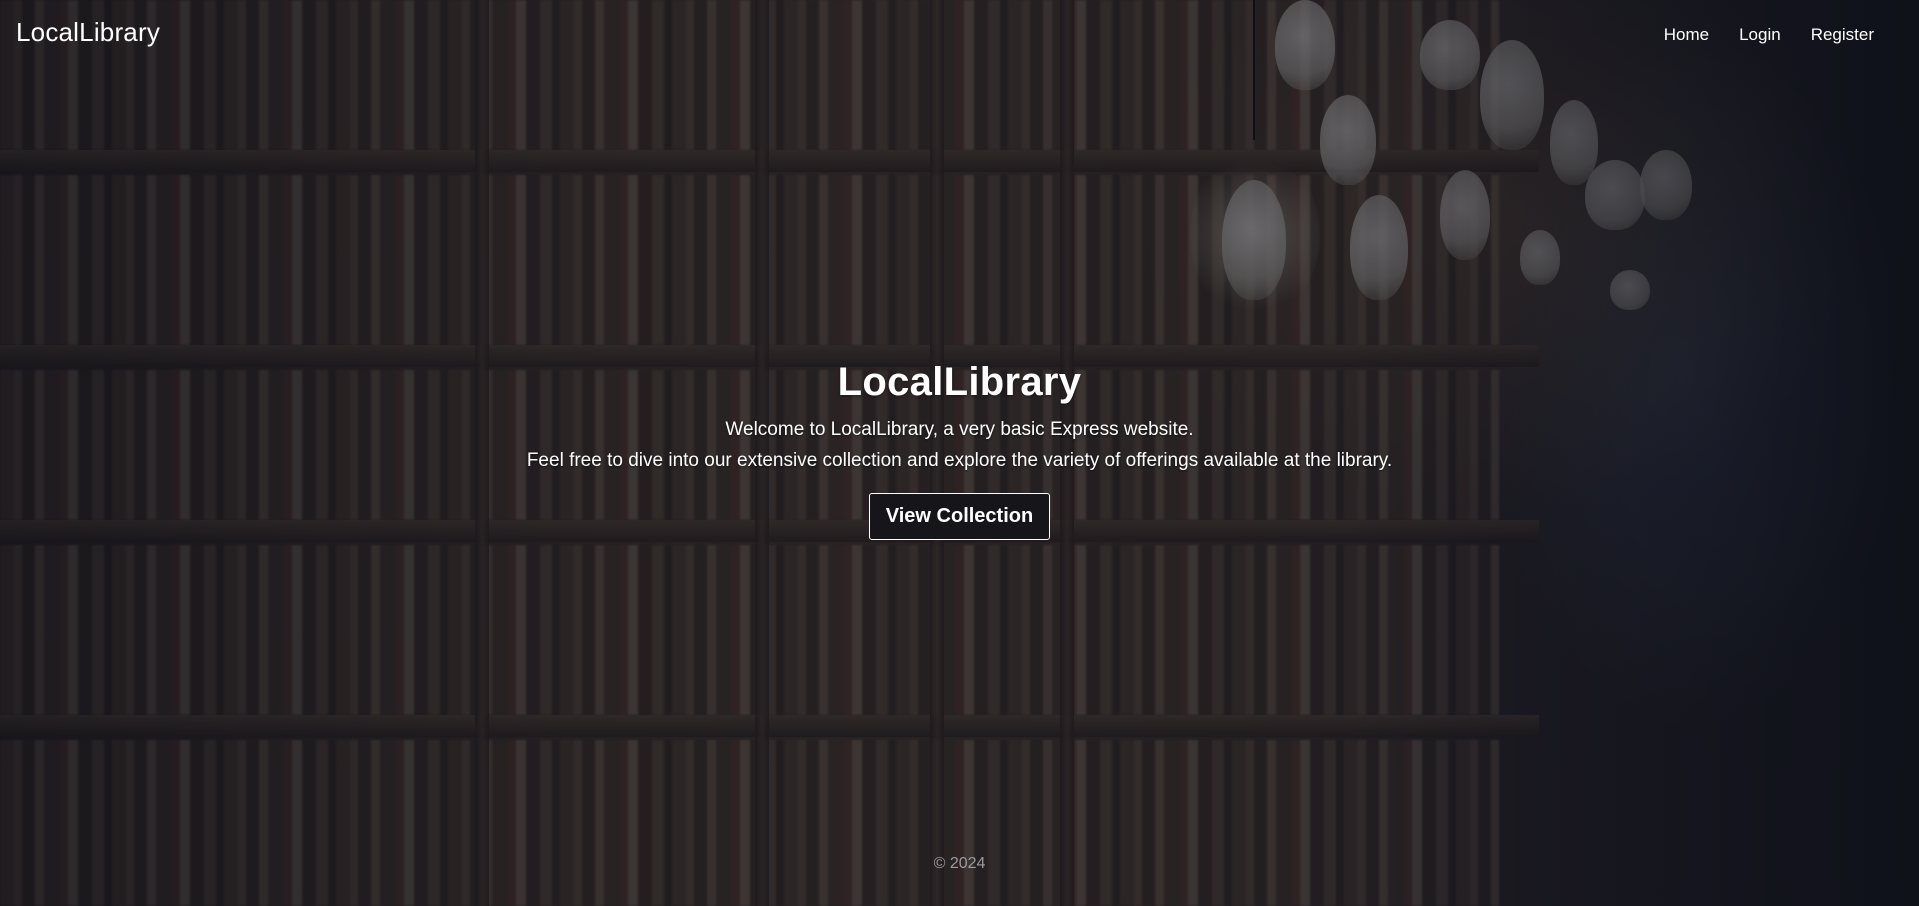  I want to click on nav-link-login: Login, so click(1760, 35).